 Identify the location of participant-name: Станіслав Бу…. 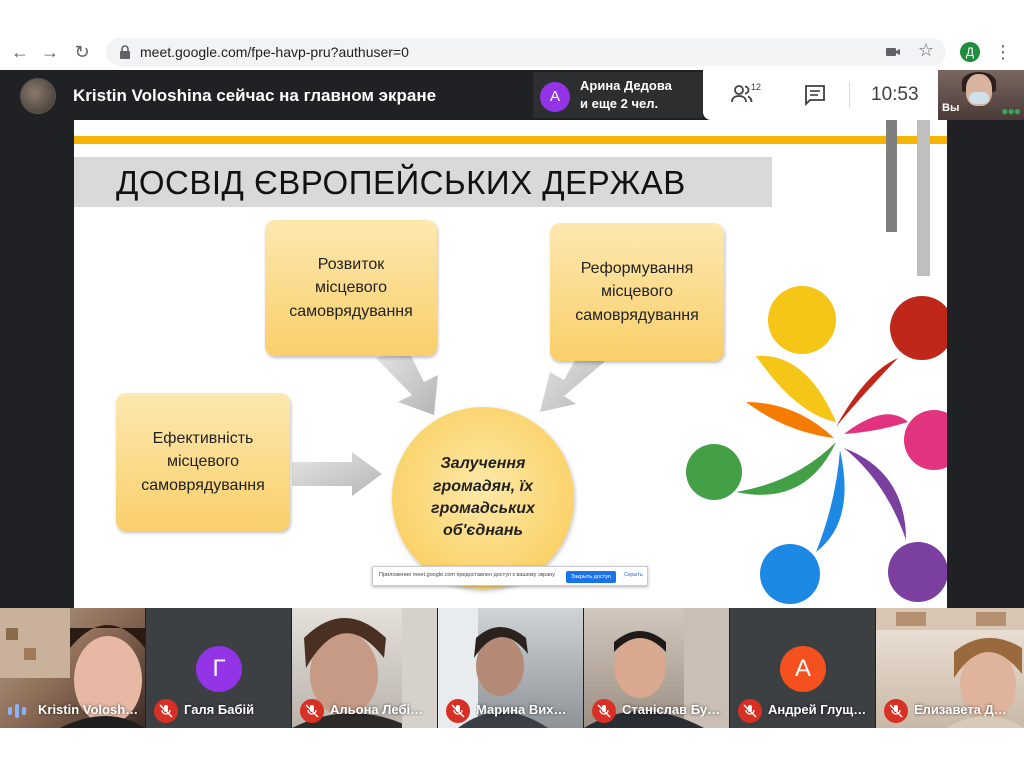
(671, 709).